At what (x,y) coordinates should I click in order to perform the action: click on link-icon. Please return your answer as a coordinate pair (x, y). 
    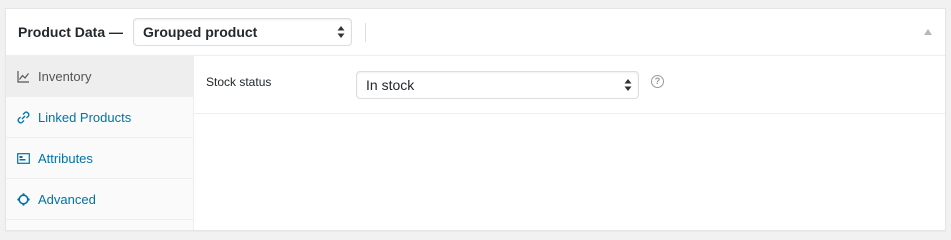
    Looking at the image, I should click on (23, 117).